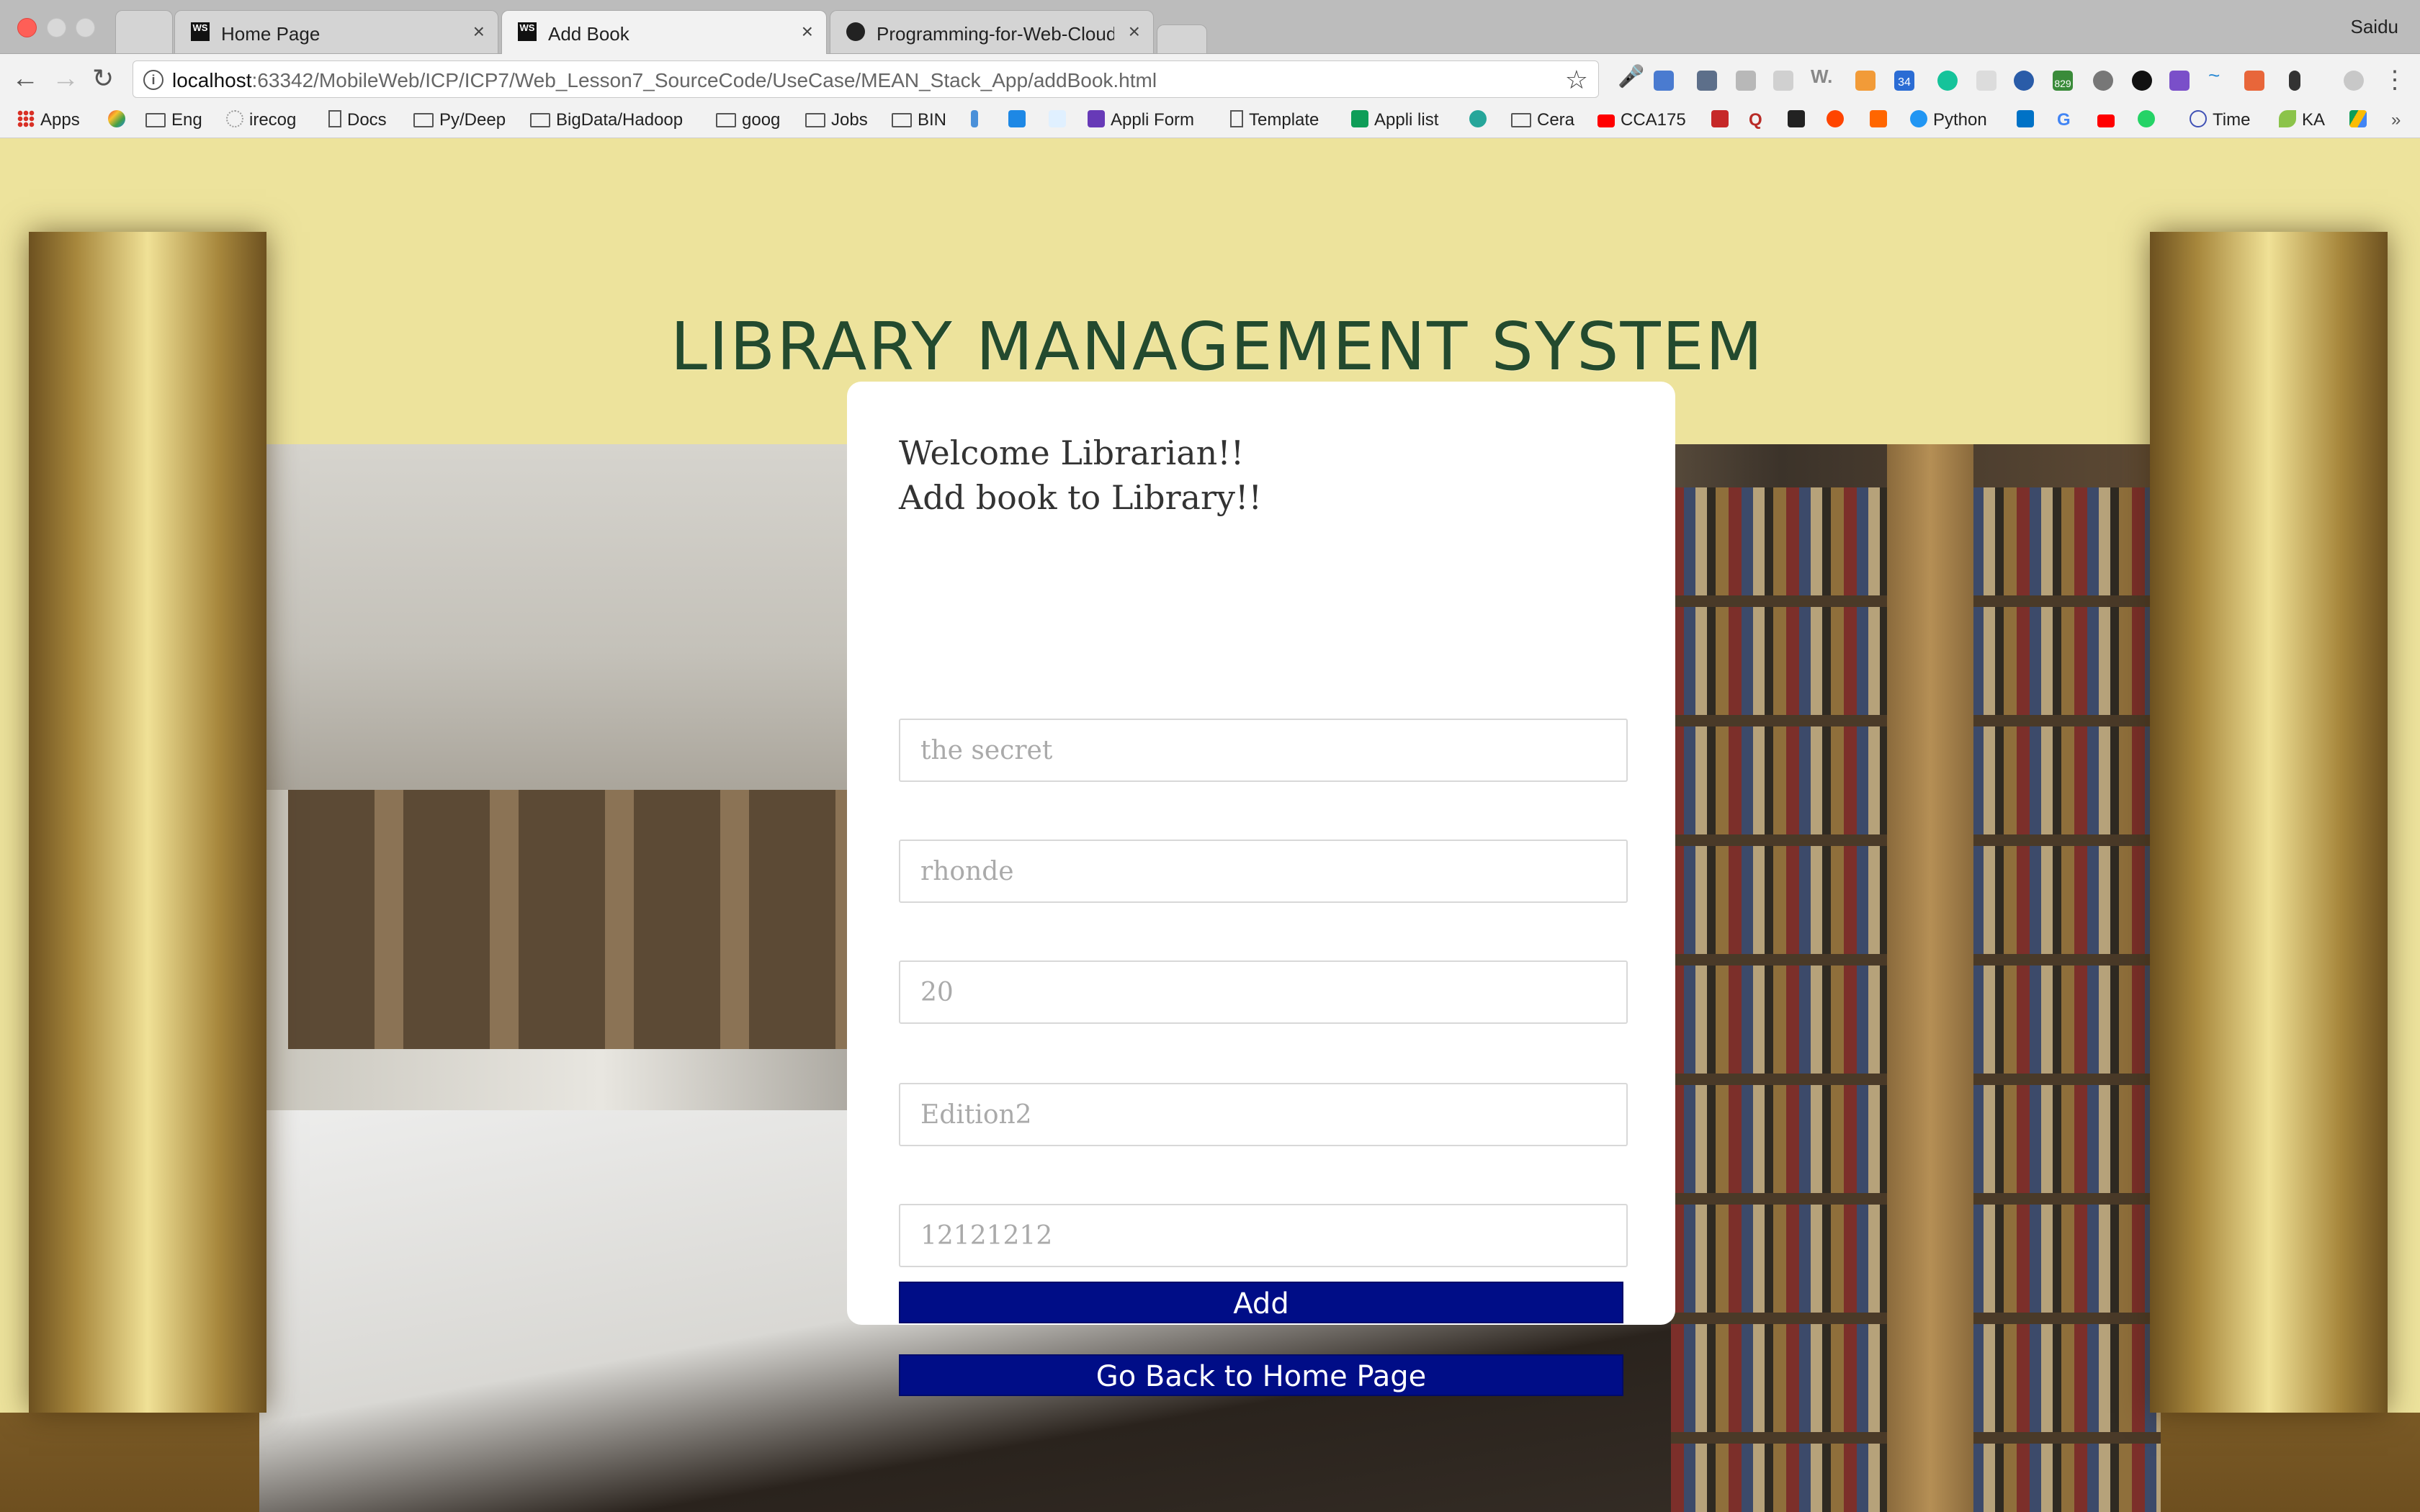 Image resolution: width=2420 pixels, height=1512 pixels. Describe the element at coordinates (357, 120) in the screenshot. I see `bookmark-docs: Docs` at that location.